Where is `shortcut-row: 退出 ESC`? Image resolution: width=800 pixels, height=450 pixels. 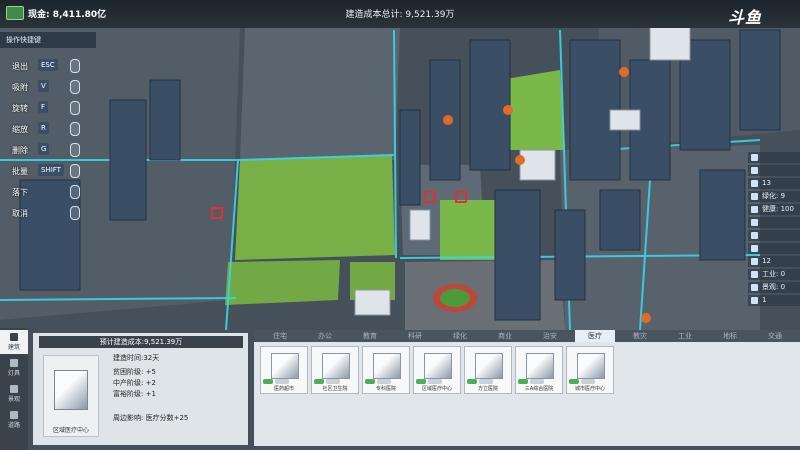
shortcut-row: 退出 ESC is located at coordinates (40, 66).